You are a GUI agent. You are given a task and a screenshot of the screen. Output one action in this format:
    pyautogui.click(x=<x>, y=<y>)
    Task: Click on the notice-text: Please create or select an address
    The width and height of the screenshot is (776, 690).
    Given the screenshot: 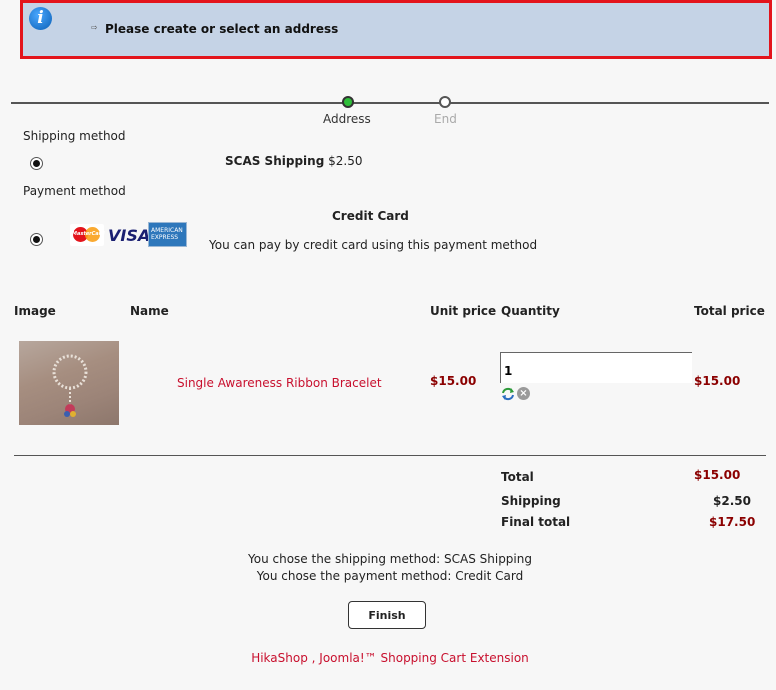 What is the action you would take?
    pyautogui.click(x=222, y=29)
    